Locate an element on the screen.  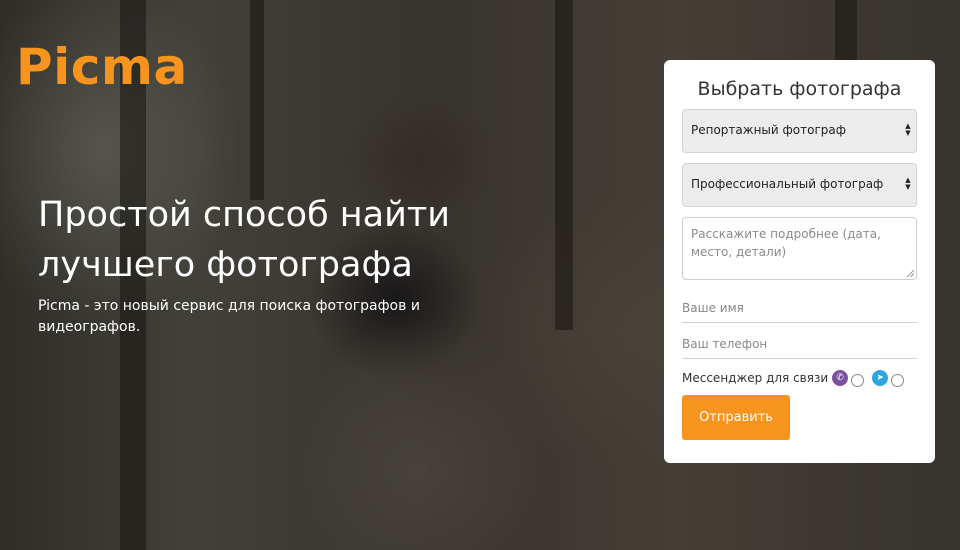
phone-placeholder: Ваш телефон is located at coordinates (725, 344).